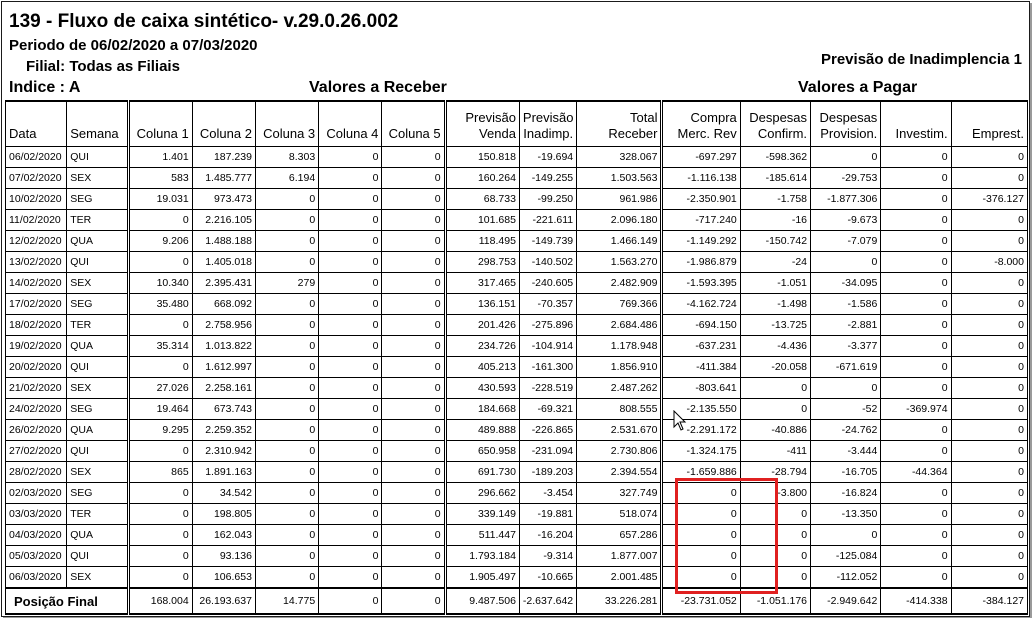  What do you see at coordinates (36, 220) in the screenshot?
I see `table-cell: 11/02/2020` at bounding box center [36, 220].